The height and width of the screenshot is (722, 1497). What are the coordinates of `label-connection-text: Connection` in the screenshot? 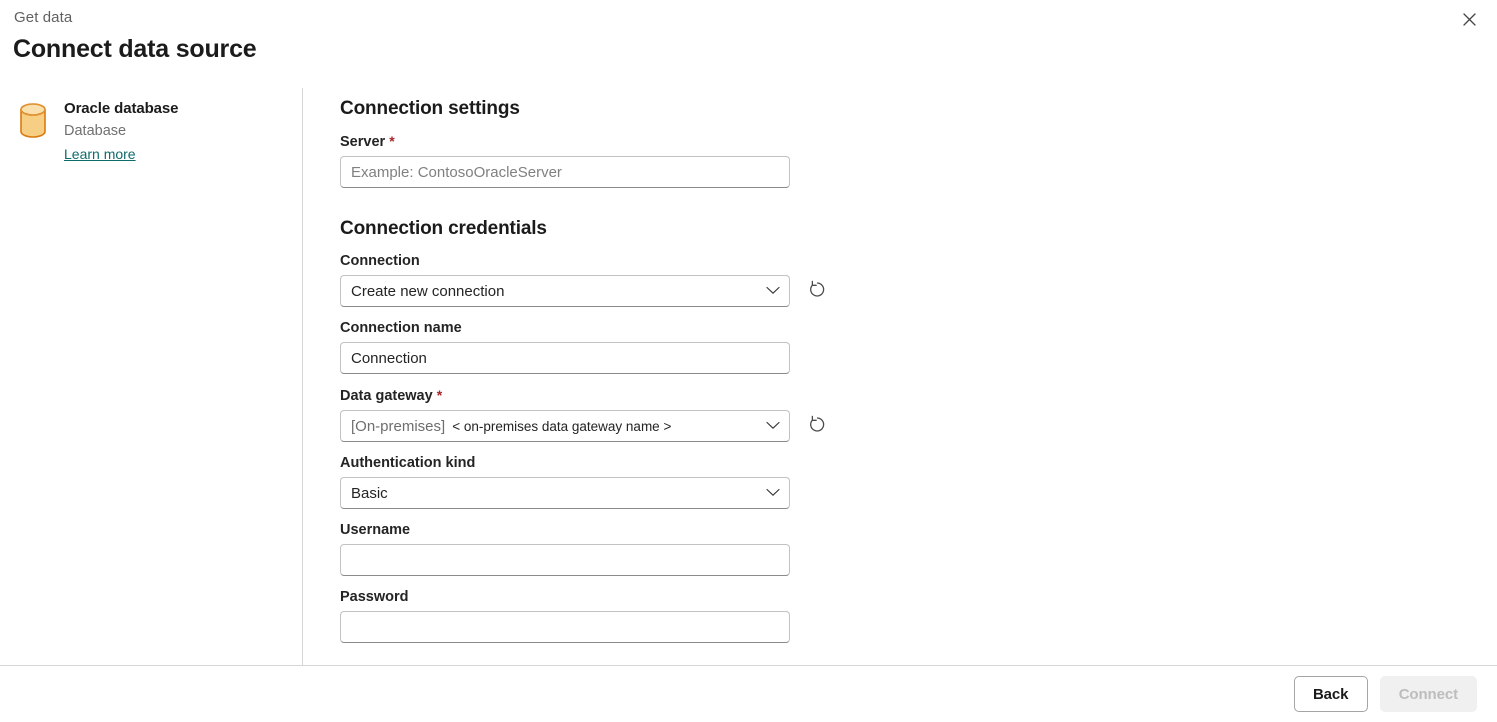 It's located at (380, 261).